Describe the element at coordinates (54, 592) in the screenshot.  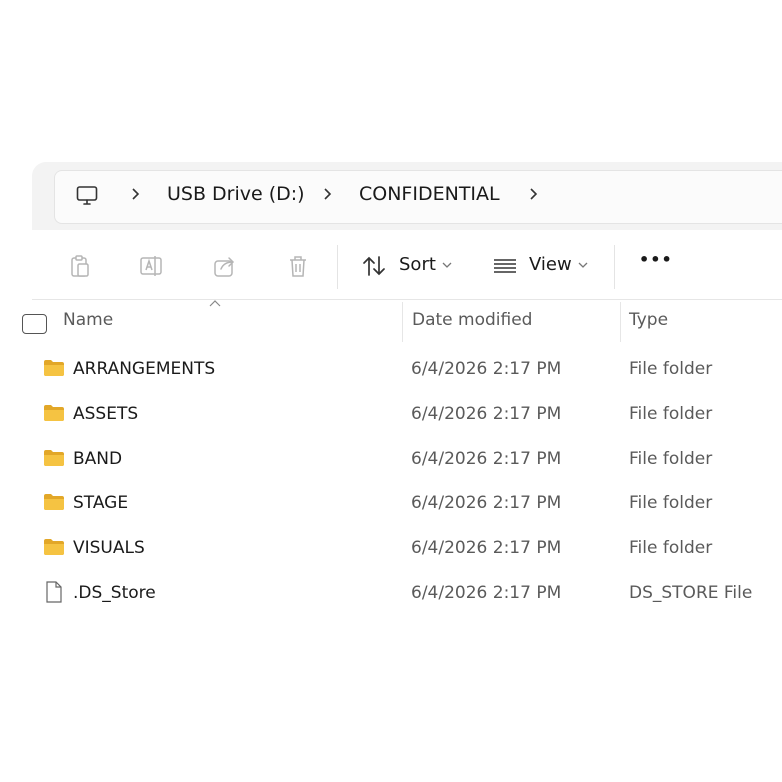
I see `file-icon` at that location.